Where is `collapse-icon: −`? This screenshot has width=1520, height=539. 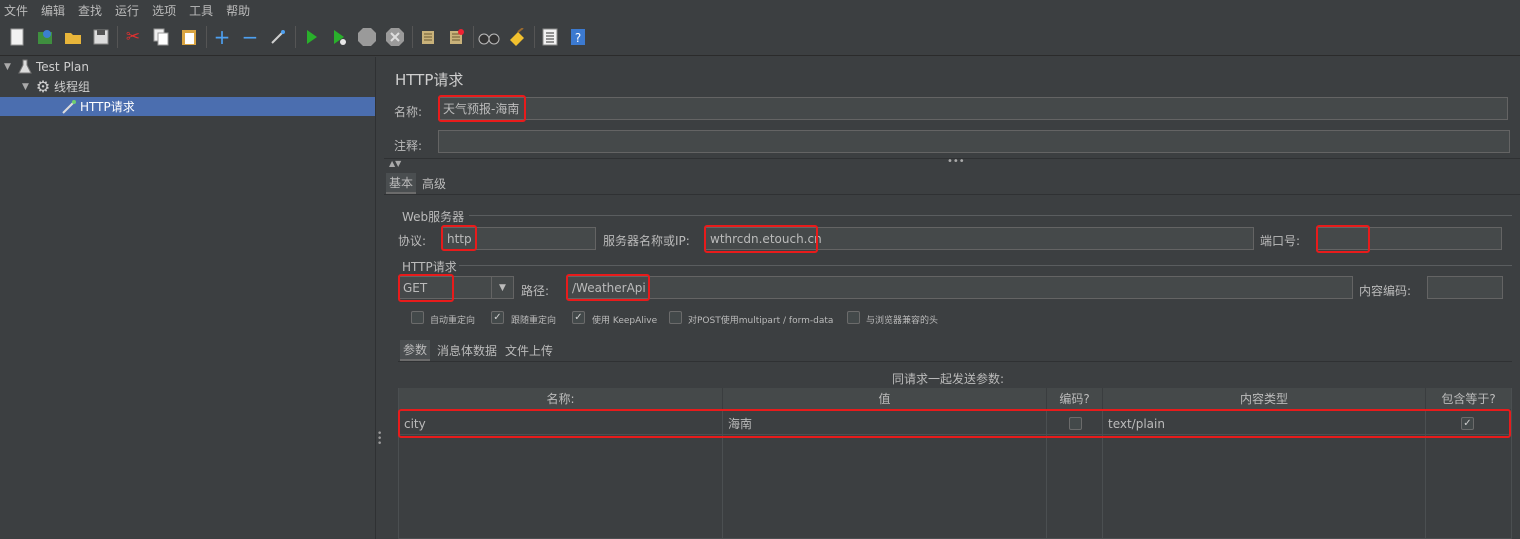
collapse-icon: − is located at coordinates (250, 37).